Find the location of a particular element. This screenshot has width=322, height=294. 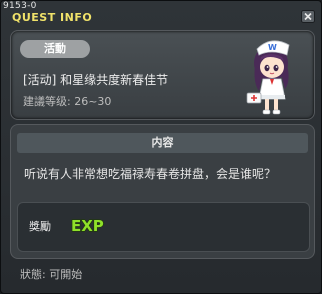

quest-status: 狀態: 可開始 is located at coordinates (51, 274).